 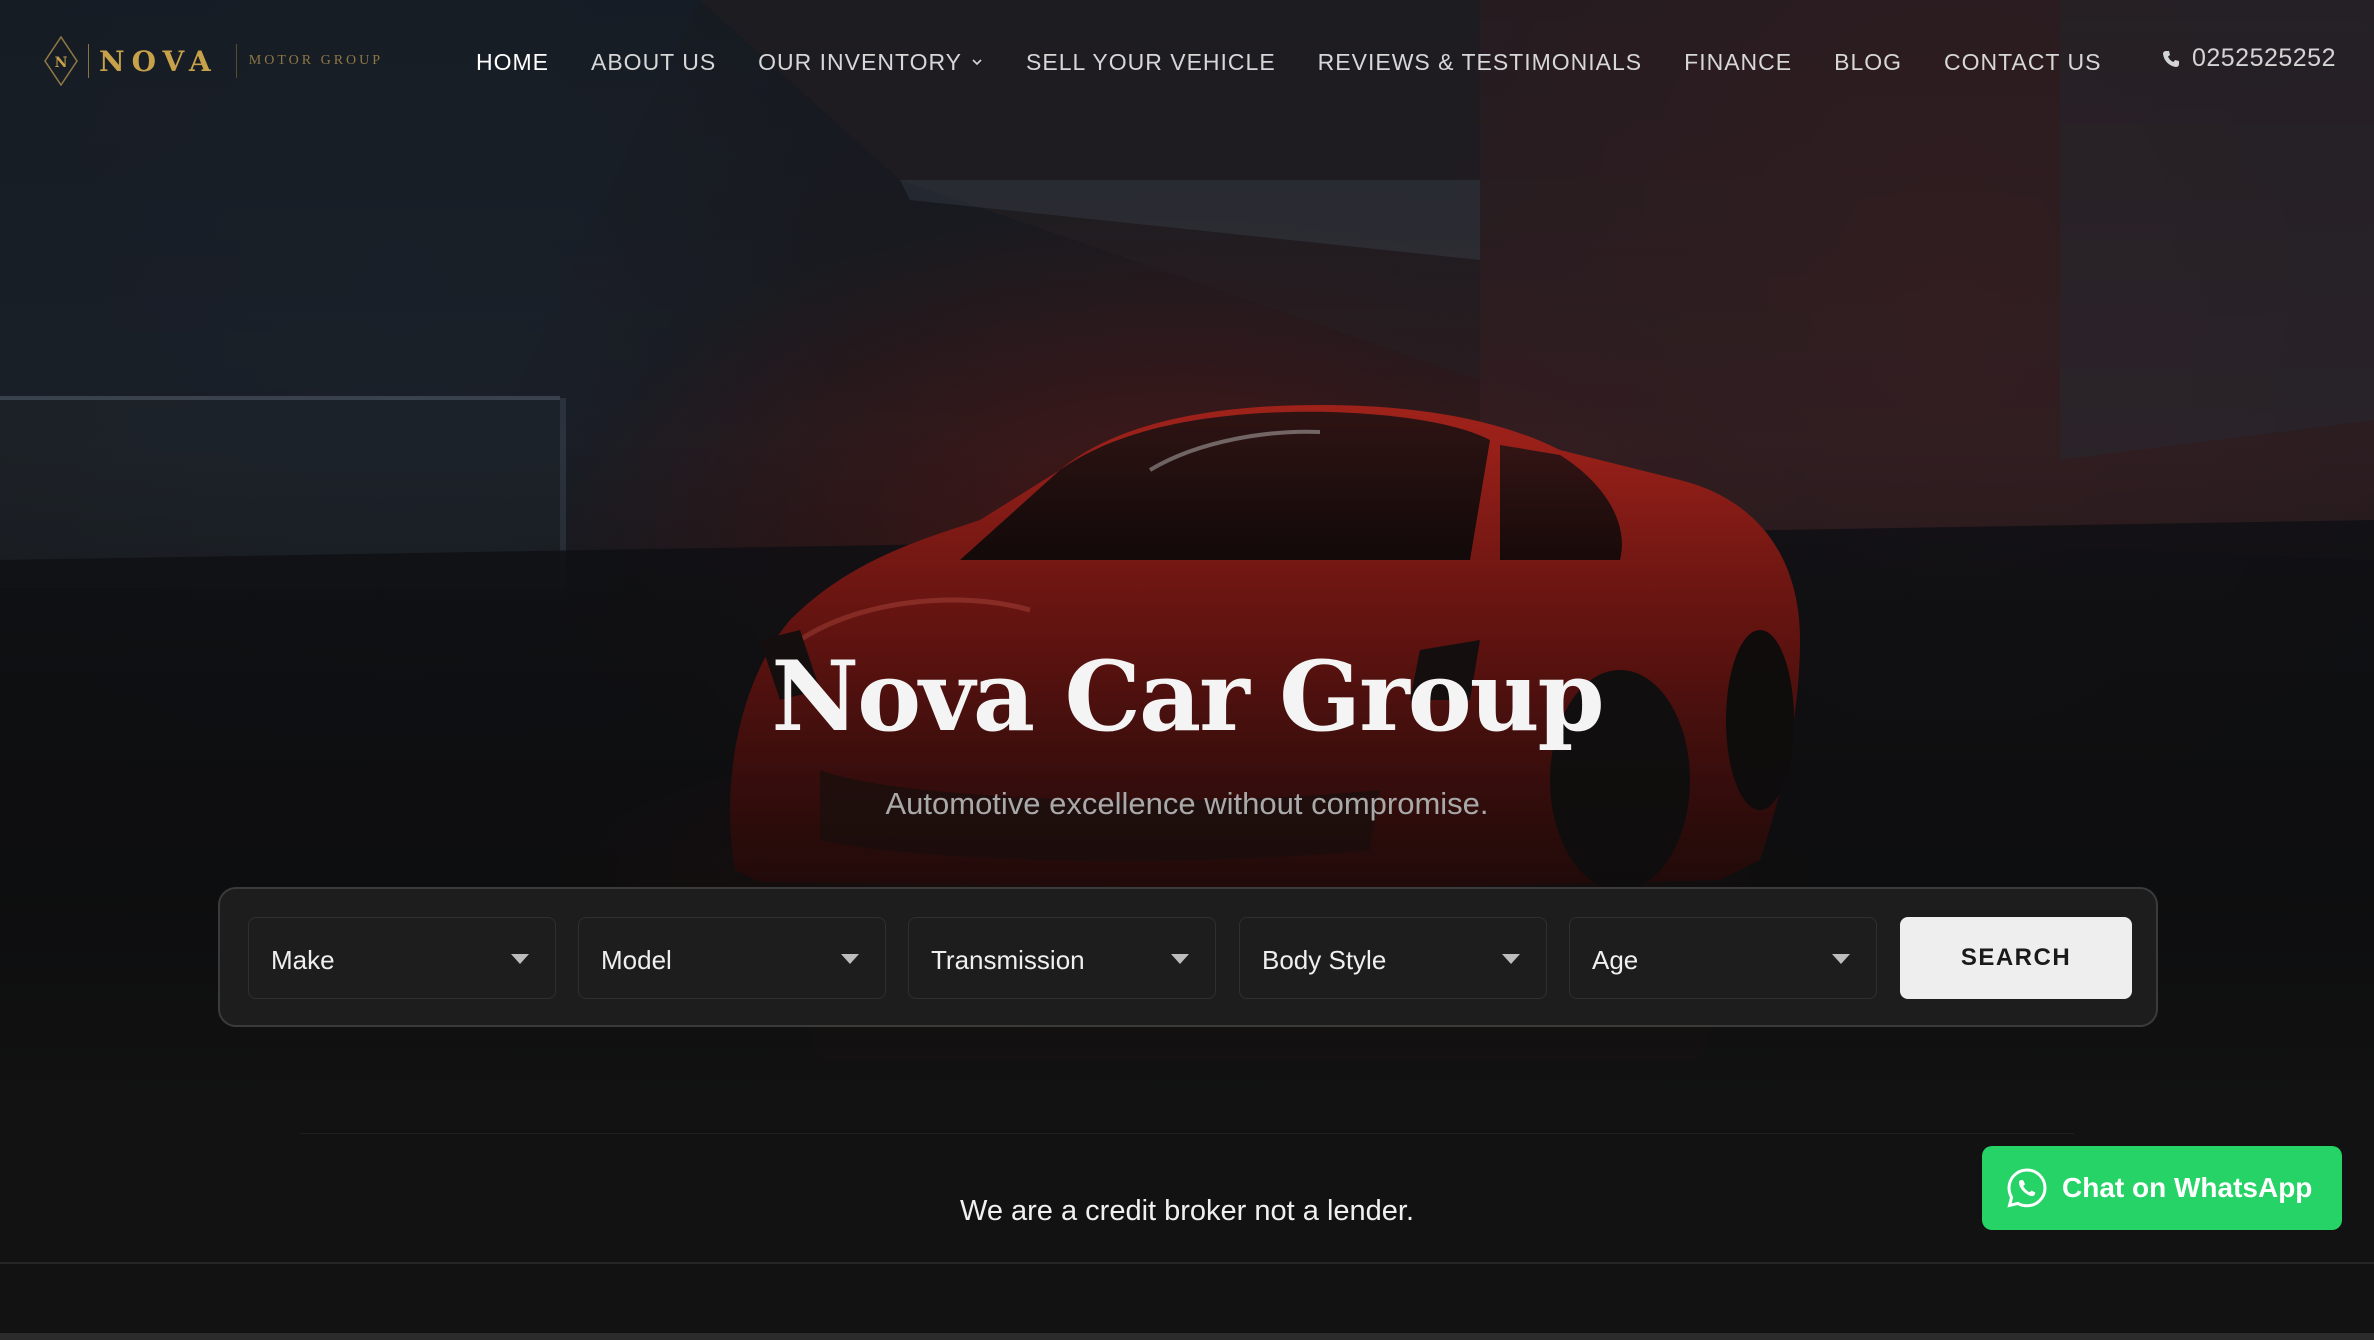 I want to click on nav-home-label: HOME, so click(x=512, y=61).